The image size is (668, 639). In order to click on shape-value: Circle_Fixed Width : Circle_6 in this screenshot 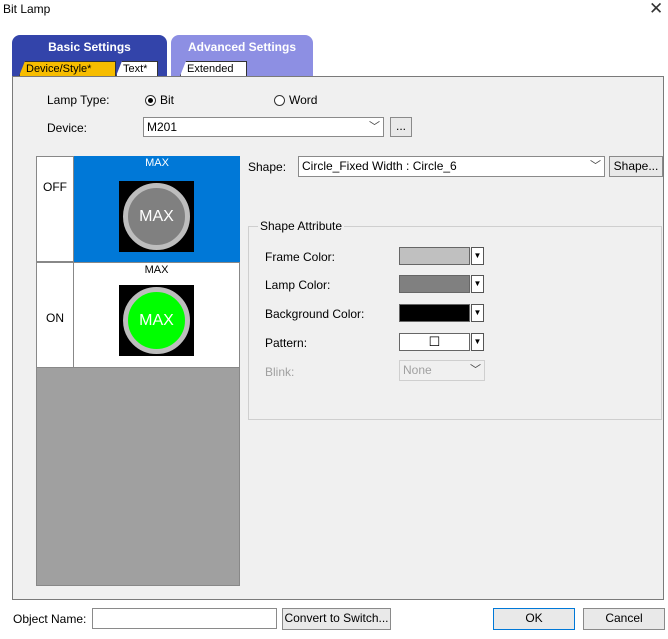, I will do `click(379, 166)`.